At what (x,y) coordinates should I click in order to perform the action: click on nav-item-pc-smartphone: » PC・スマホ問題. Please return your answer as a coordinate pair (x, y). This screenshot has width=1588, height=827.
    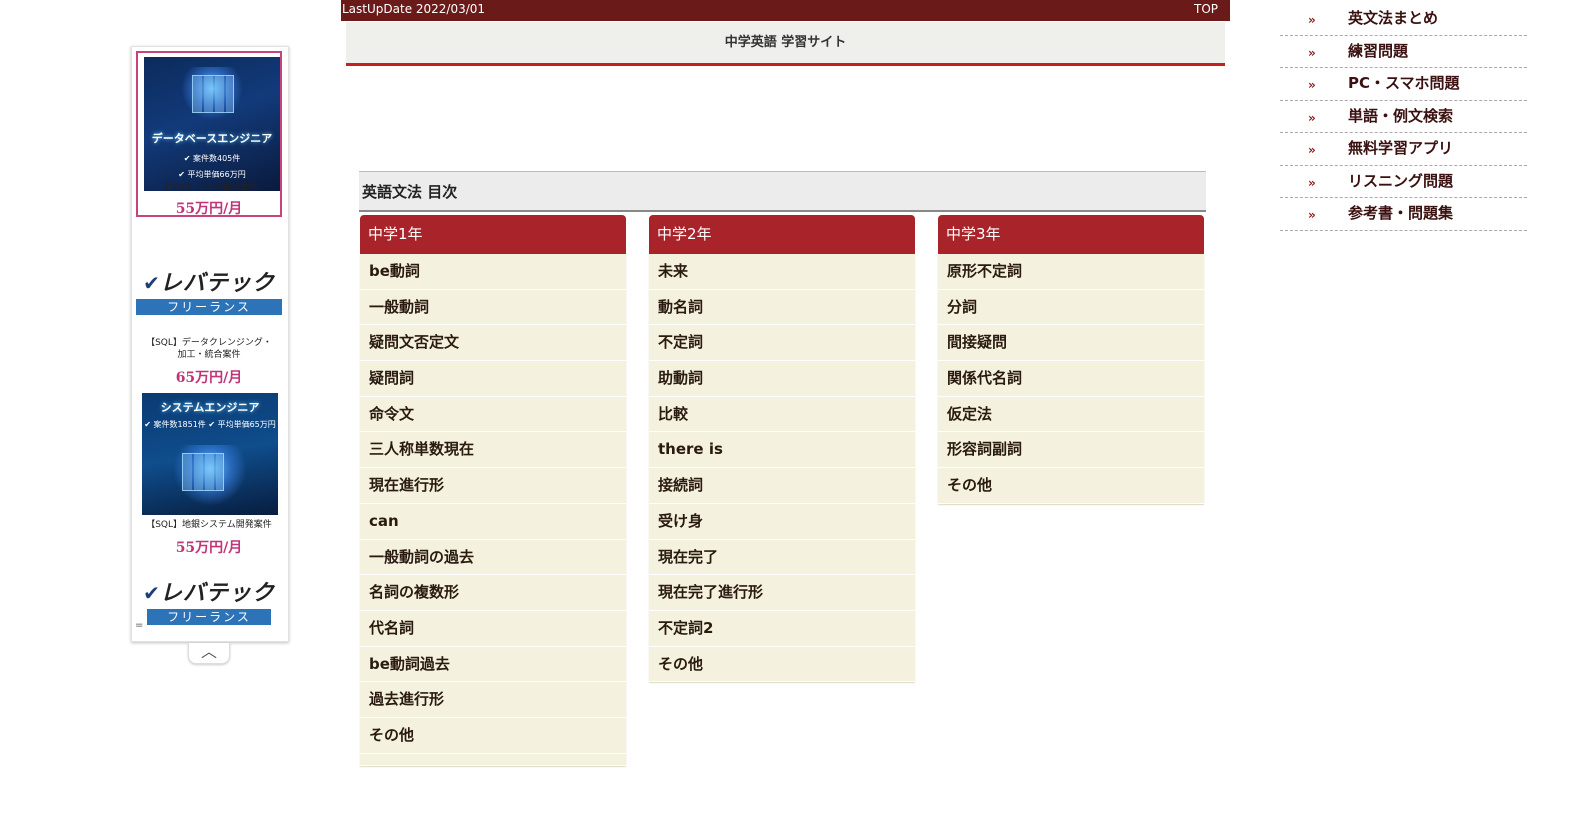
    Looking at the image, I should click on (1403, 84).